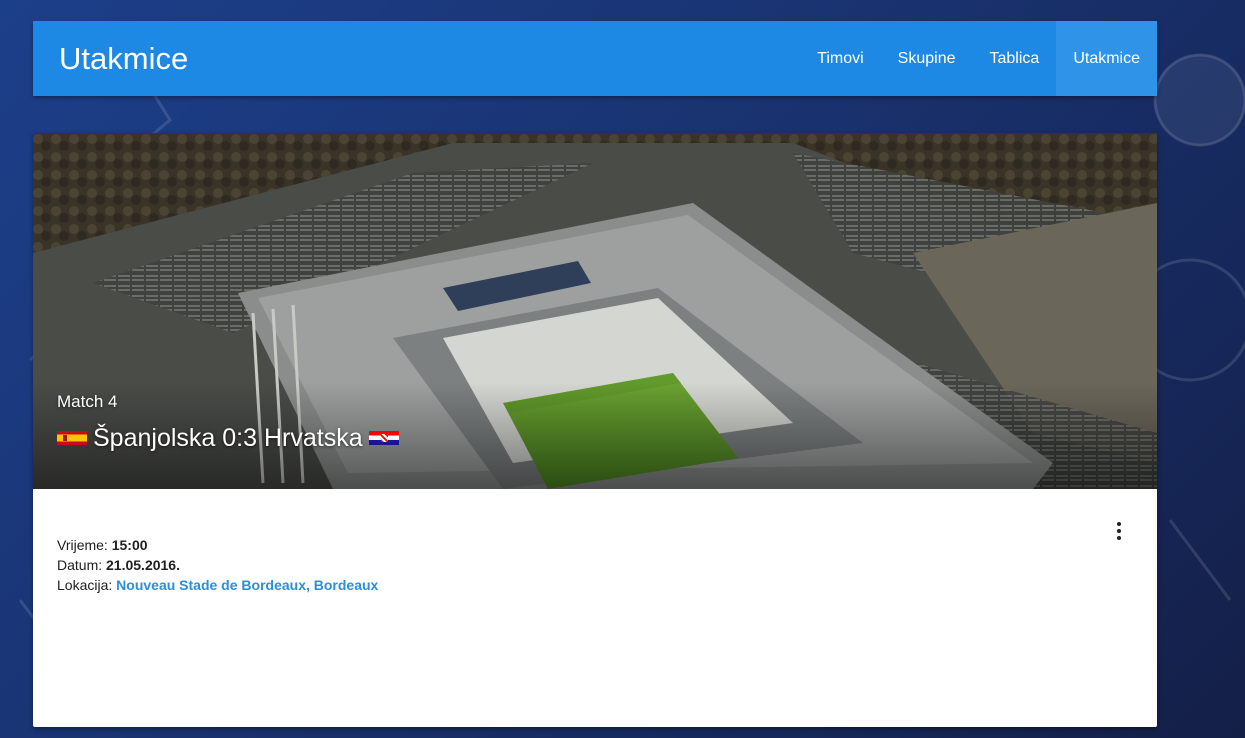 The image size is (1245, 738). What do you see at coordinates (1106, 58) in the screenshot?
I see `nav-item-utakmice: Utakmice` at bounding box center [1106, 58].